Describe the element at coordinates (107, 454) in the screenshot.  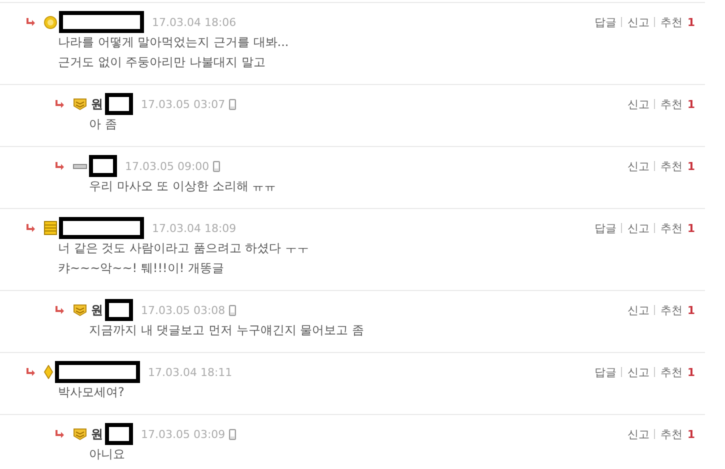
I see `comment-text: 아니요` at that location.